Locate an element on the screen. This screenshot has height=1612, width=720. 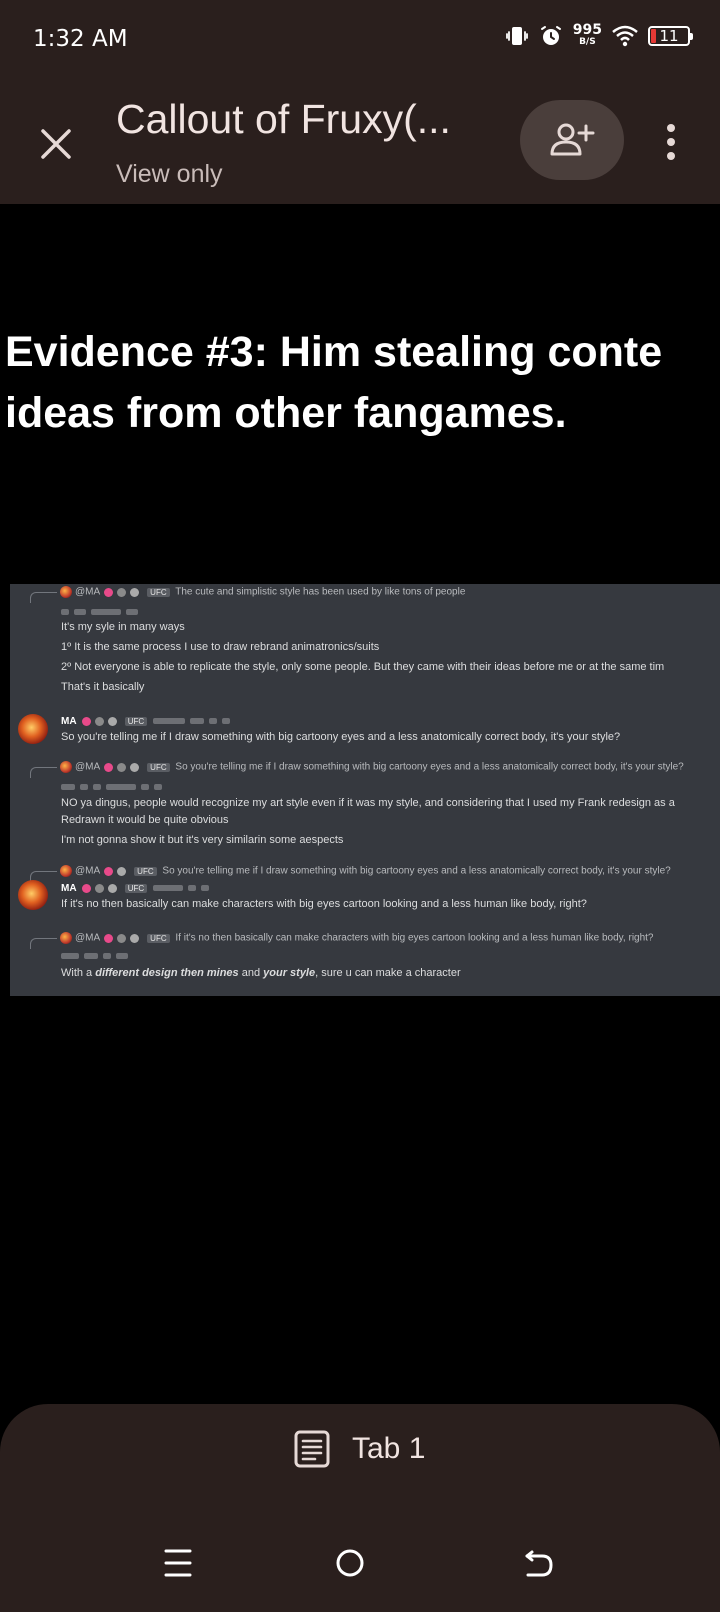
home-button is located at coordinates (350, 1565).